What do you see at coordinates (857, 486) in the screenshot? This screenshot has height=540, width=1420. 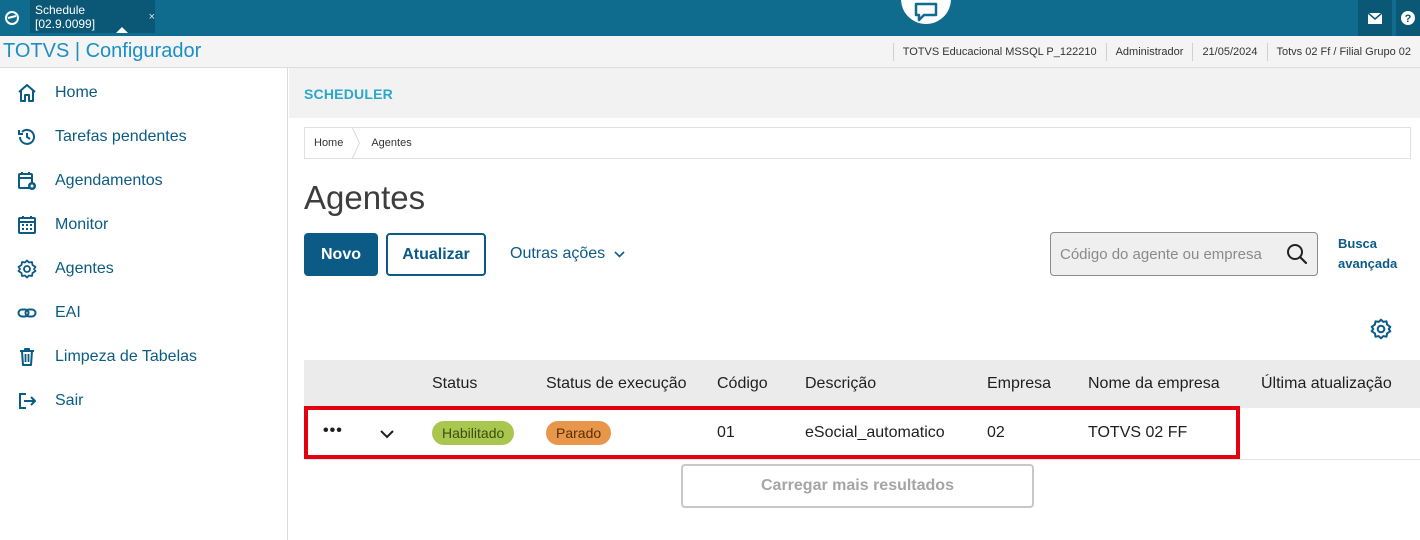 I see `load-more-button: Carregar mais resultados` at bounding box center [857, 486].